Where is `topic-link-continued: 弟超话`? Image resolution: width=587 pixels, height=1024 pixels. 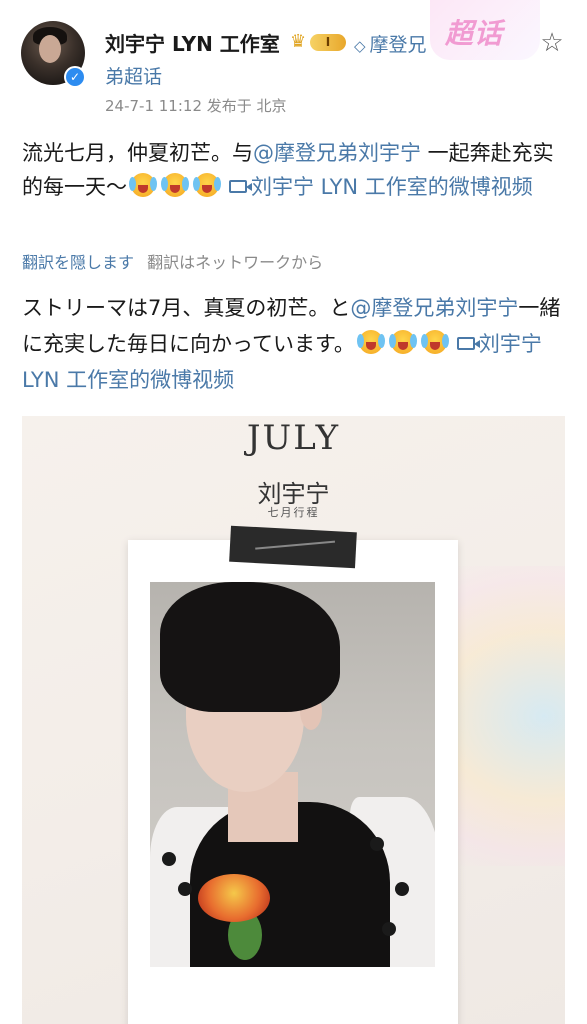
topic-link-continued: 弟超话 is located at coordinates (133, 75).